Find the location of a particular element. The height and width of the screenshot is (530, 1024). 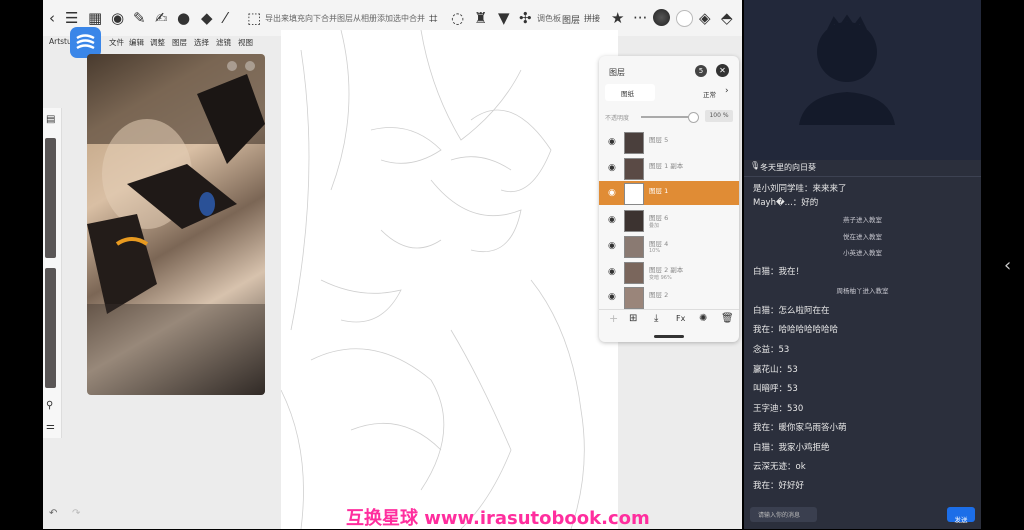

adjust-sliders-icon: ⚌ is located at coordinates (50, 426).